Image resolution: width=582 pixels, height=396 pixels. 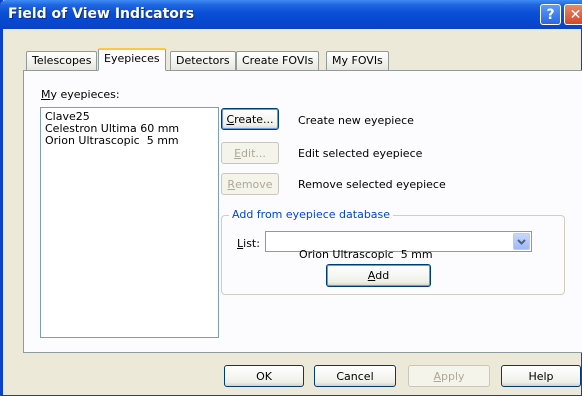 What do you see at coordinates (129, 141) in the screenshot?
I see `list-item: Orion Ultrascopic 5 mm` at bounding box center [129, 141].